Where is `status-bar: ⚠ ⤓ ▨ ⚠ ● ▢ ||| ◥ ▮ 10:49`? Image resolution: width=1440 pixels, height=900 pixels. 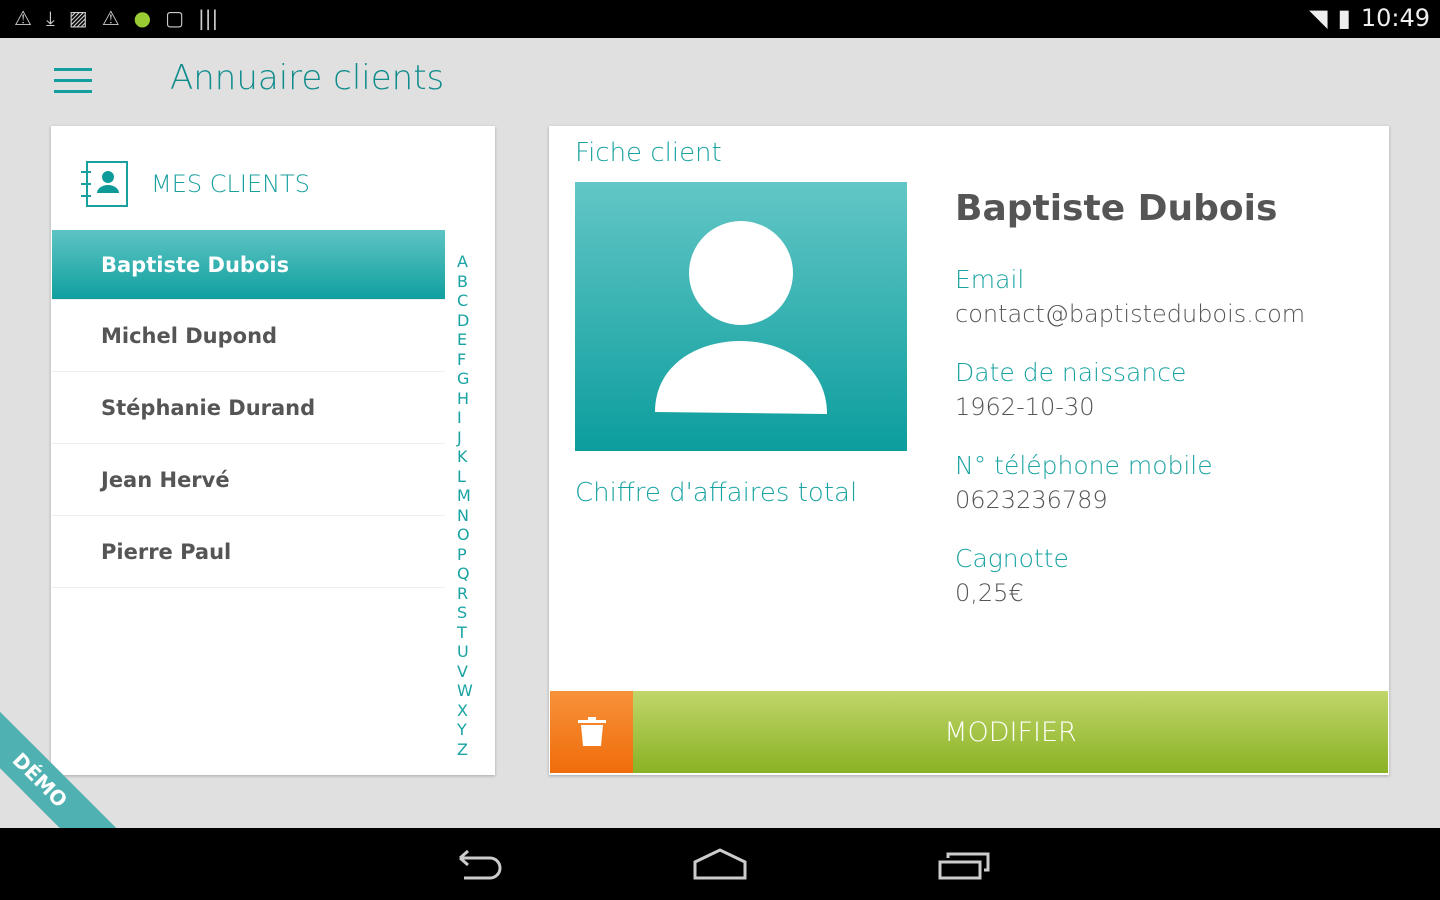 status-bar: ⚠ ⤓ ▨ ⚠ ● ▢ ||| ◥ ▮ 10:49 is located at coordinates (720, 19).